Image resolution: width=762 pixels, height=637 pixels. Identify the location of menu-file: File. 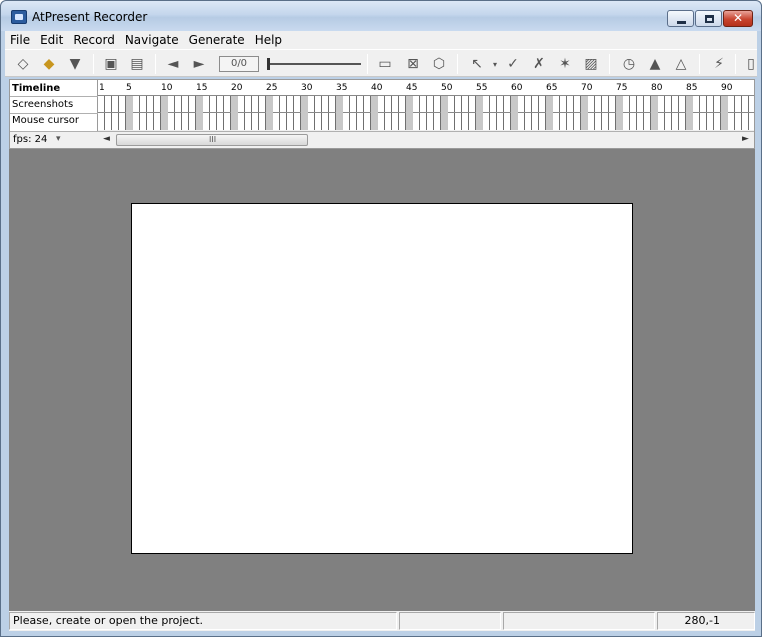
(20, 40).